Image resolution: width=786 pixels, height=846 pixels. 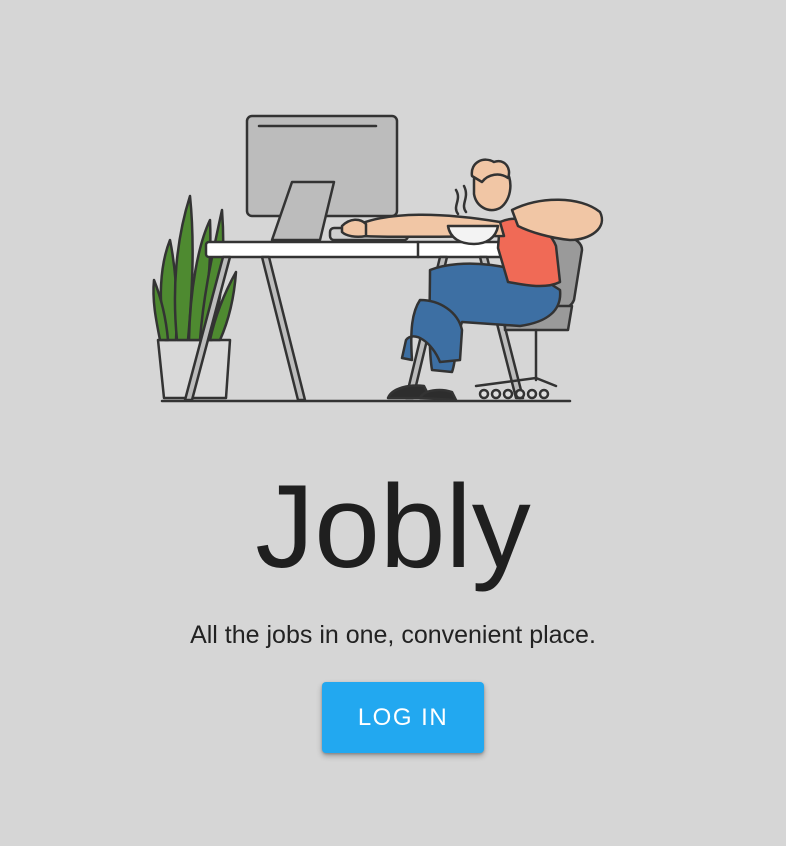 What do you see at coordinates (393, 527) in the screenshot?
I see `app-title: Jobly` at bounding box center [393, 527].